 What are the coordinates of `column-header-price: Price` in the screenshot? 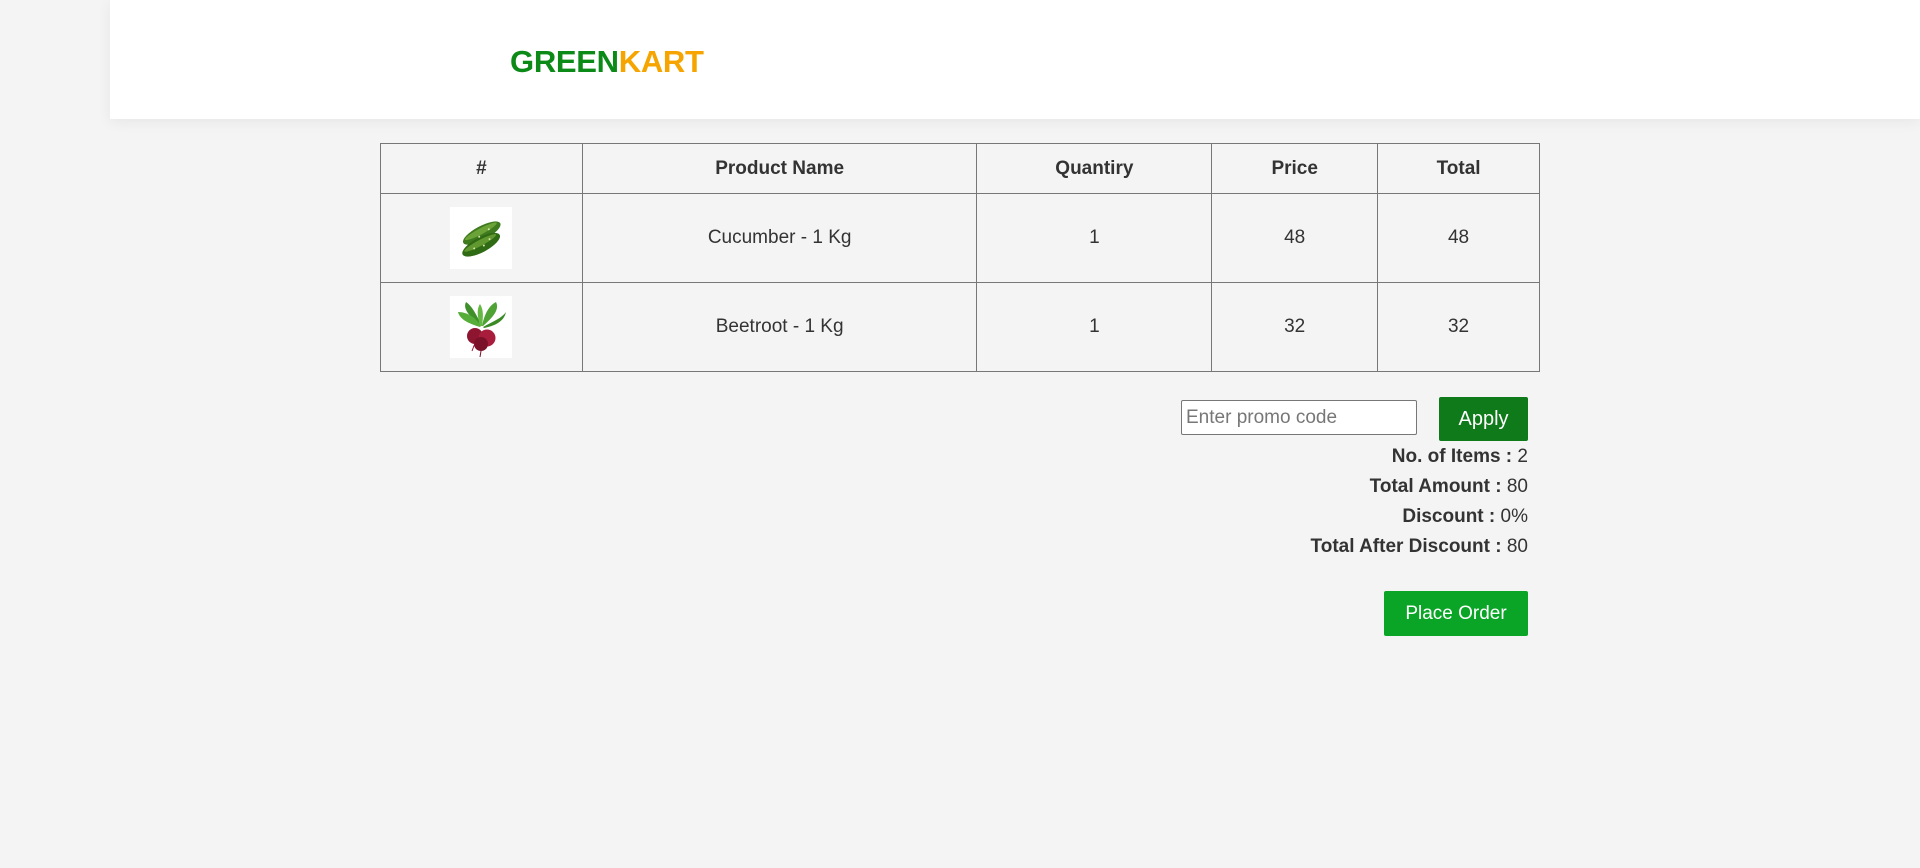 It's located at (1295, 168).